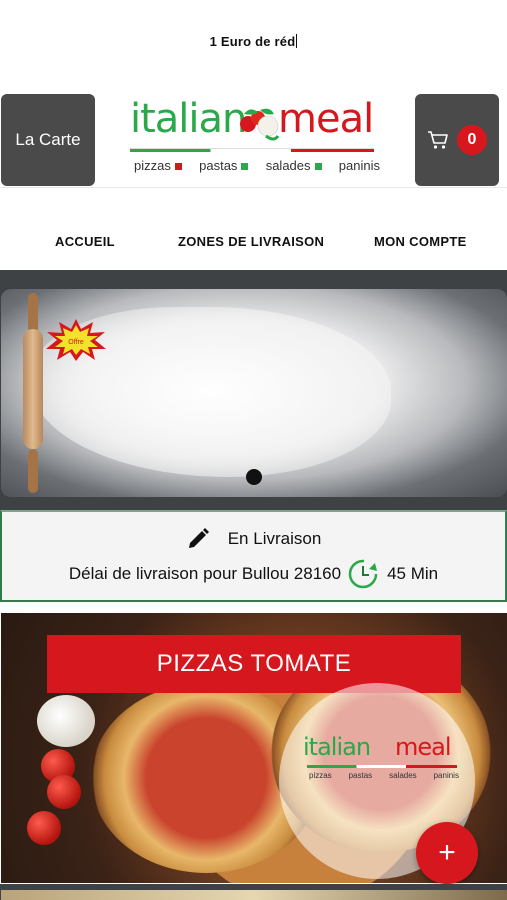 Image resolution: width=507 pixels, height=900 pixels. I want to click on cart-button: 0, so click(457, 140).